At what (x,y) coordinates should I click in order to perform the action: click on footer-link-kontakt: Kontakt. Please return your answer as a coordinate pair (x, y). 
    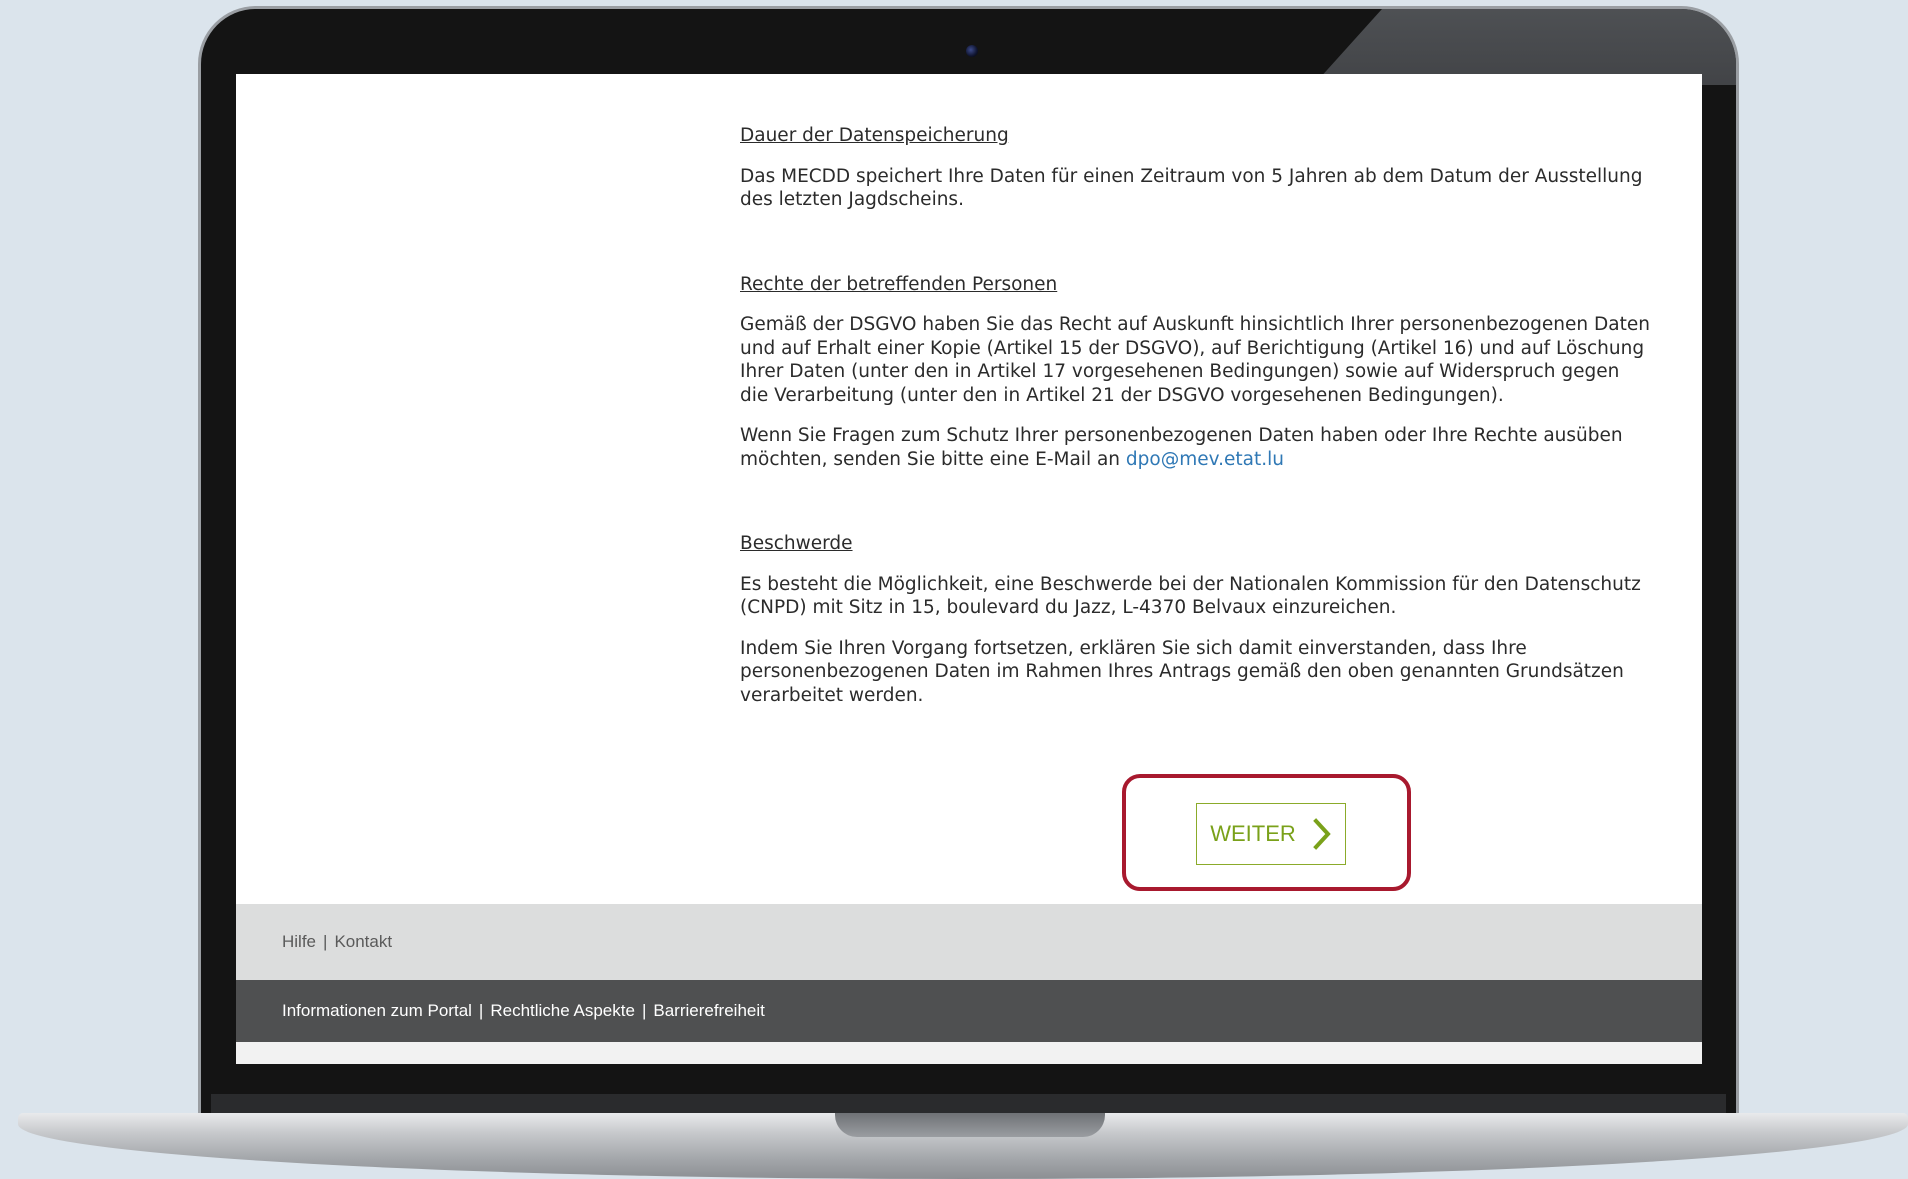
    Looking at the image, I should click on (363, 942).